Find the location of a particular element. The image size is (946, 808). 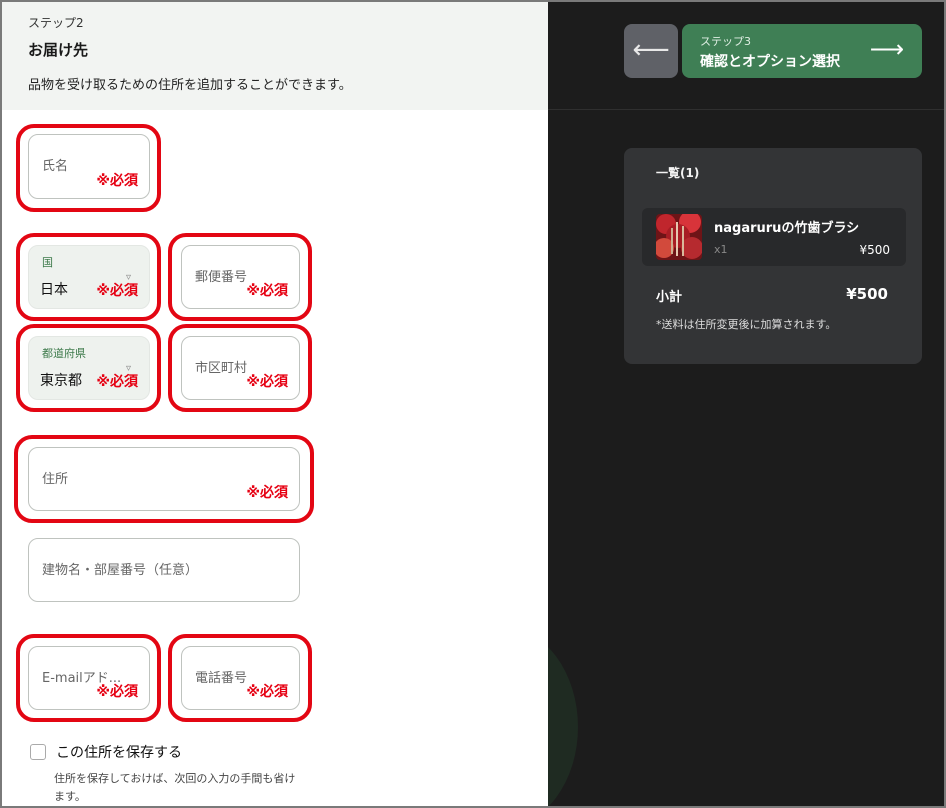

address-field: 住所 ※必須 is located at coordinates (164, 479).